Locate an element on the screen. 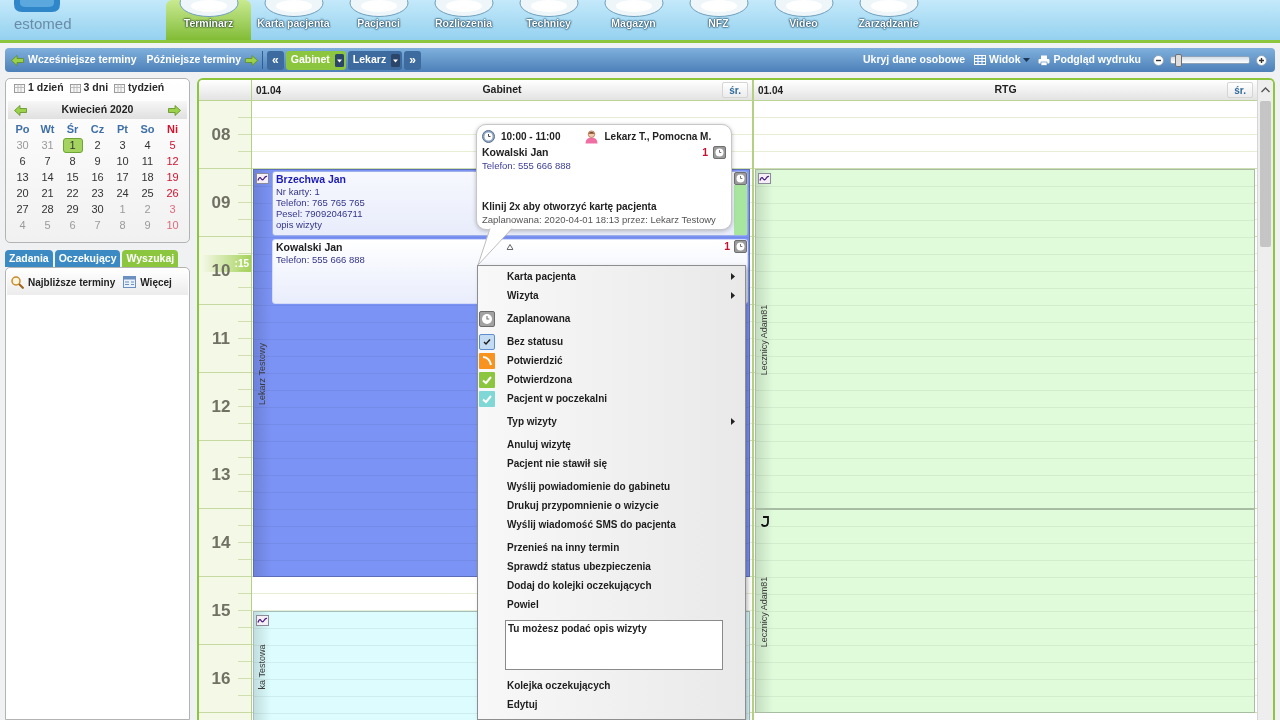 This screenshot has width=1280, height=720. menu-item: Kolejka oczekujących is located at coordinates (611, 685).